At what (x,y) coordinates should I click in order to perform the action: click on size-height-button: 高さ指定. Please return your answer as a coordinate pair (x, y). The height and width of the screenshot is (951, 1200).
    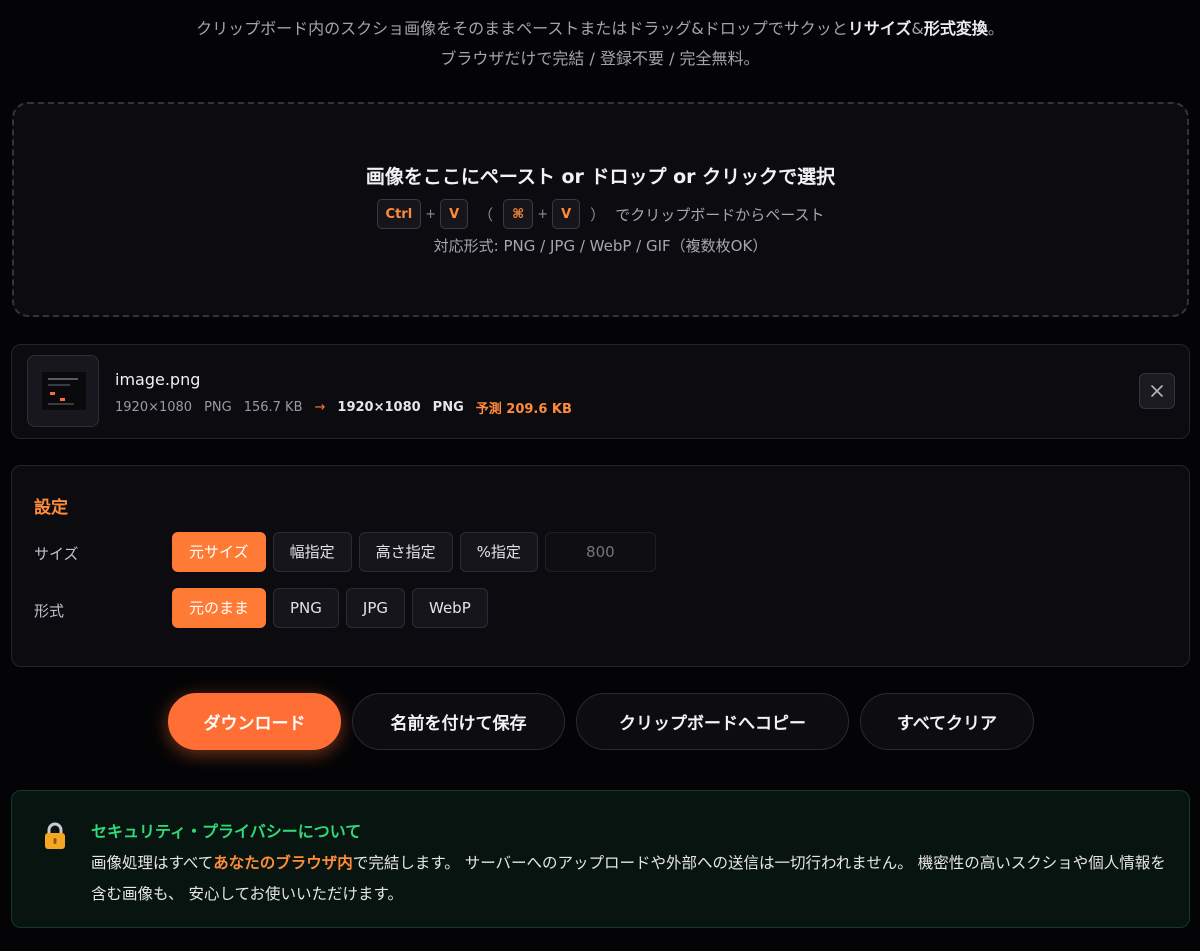
    Looking at the image, I should click on (405, 552).